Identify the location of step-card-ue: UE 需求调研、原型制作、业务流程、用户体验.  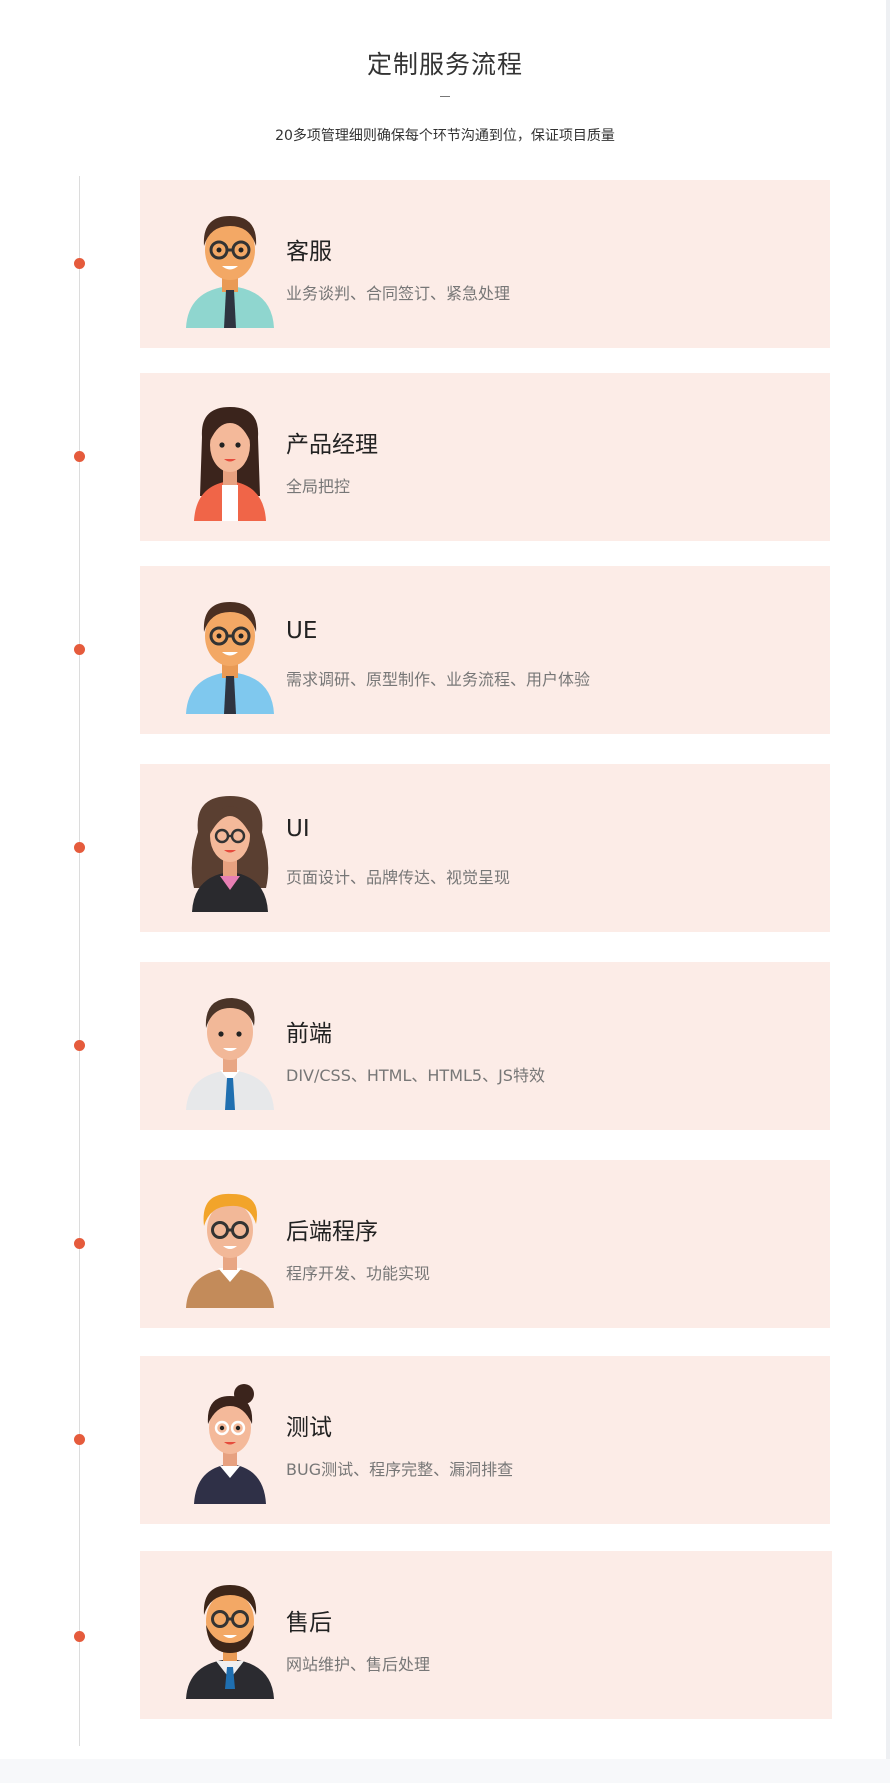
(485, 650).